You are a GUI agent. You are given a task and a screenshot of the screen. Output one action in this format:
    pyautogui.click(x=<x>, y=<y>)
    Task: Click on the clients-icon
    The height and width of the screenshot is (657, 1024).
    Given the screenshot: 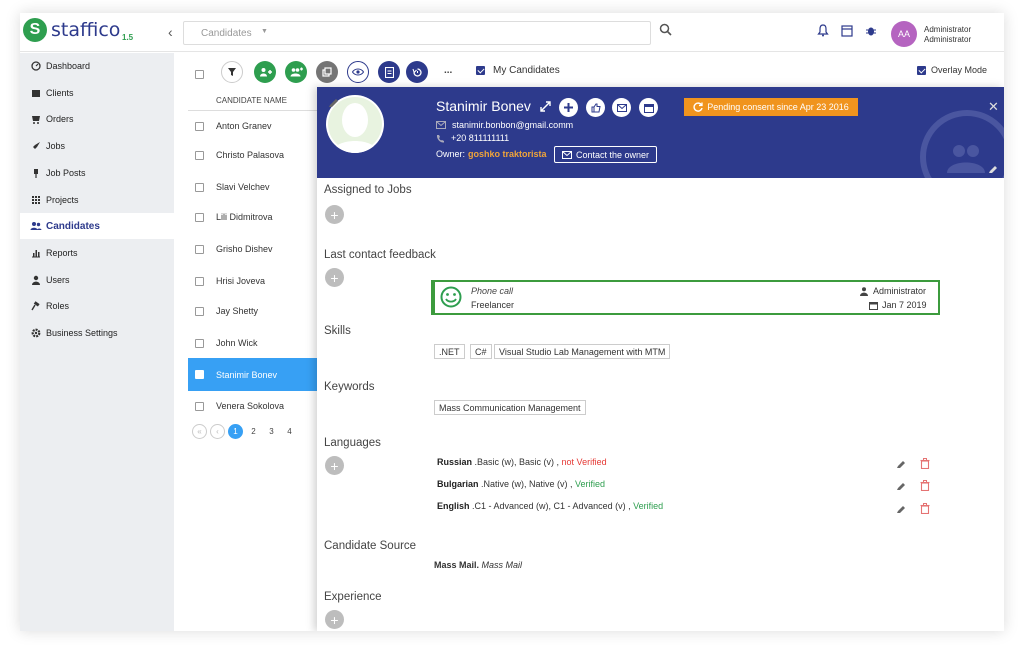 What is the action you would take?
    pyautogui.click(x=36, y=93)
    